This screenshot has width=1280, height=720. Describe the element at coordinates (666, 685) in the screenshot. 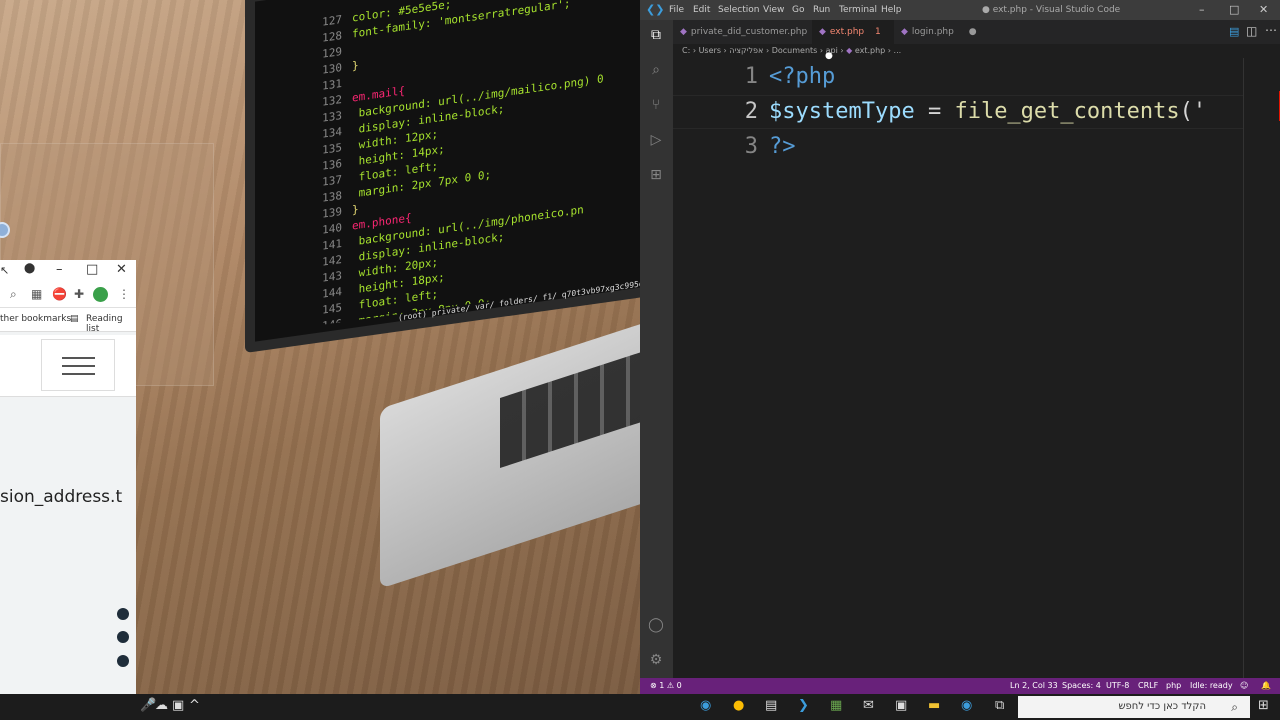

I see `problems-indicator: ⊗ 1 ⚠ 0` at that location.